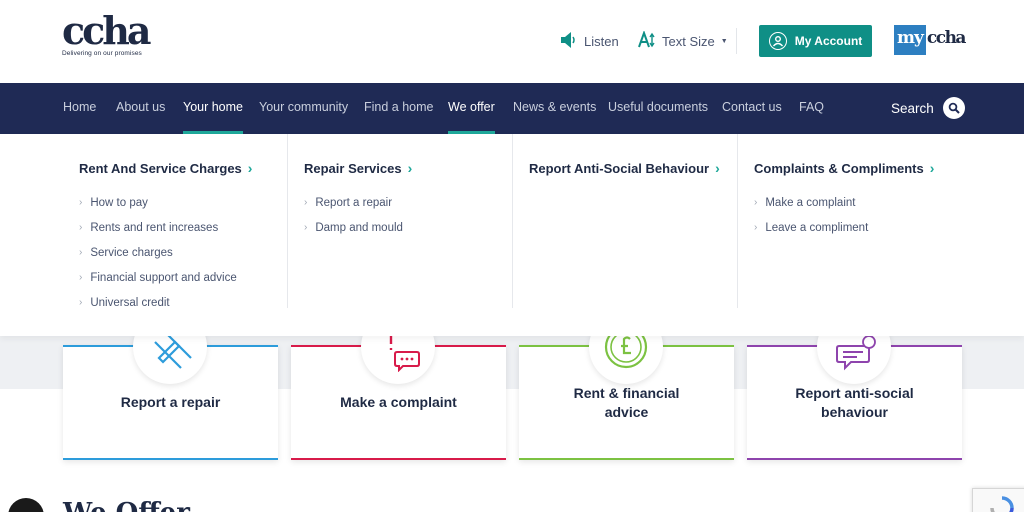 This screenshot has height=512, width=1024. I want to click on mega-link-label: Financial support and advice, so click(163, 277).